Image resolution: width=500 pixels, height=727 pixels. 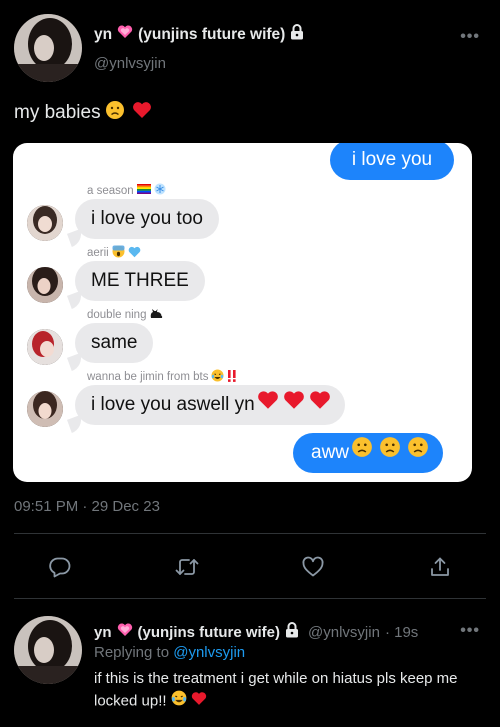 I want to click on incoming-message: same, so click(x=114, y=343).